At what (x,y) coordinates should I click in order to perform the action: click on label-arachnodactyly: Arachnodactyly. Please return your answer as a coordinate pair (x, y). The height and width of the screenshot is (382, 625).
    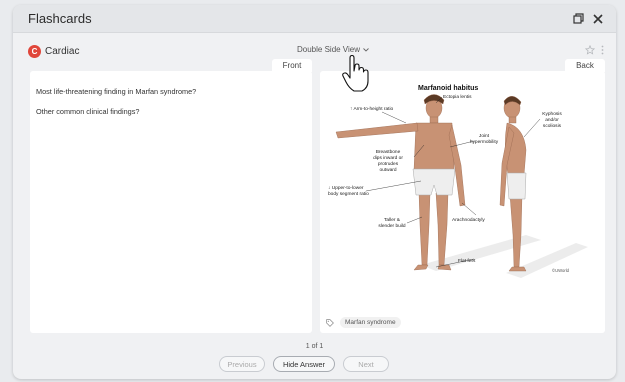
    Looking at the image, I should click on (468, 220).